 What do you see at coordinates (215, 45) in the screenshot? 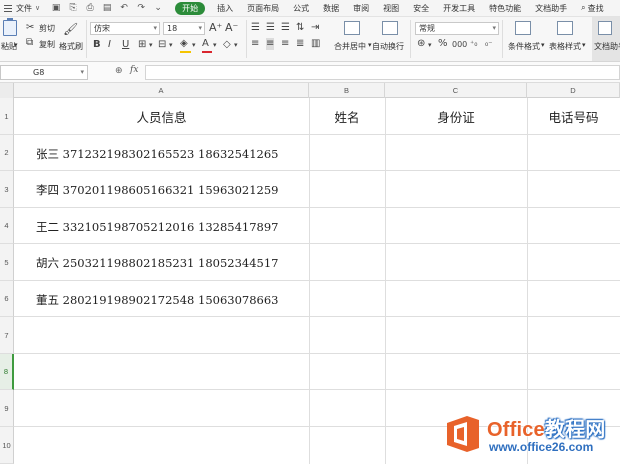
I see `font-color-chevron-icon: ▾` at bounding box center [215, 45].